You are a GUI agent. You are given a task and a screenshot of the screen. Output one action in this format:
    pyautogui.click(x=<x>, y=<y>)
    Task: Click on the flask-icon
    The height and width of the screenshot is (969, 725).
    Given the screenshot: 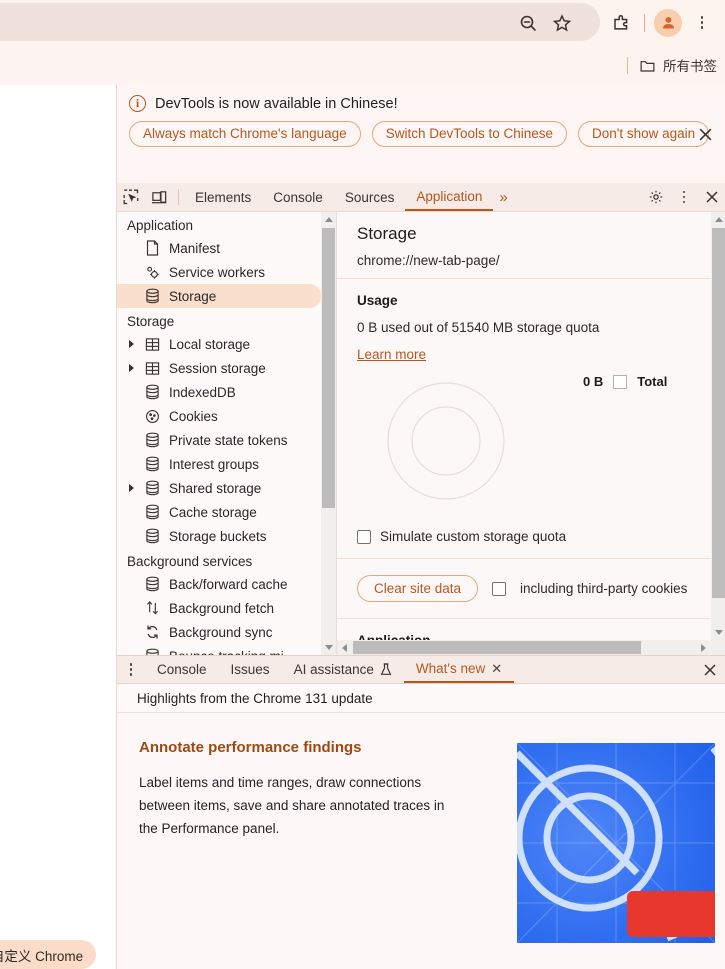 What is the action you would take?
    pyautogui.click(x=386, y=669)
    